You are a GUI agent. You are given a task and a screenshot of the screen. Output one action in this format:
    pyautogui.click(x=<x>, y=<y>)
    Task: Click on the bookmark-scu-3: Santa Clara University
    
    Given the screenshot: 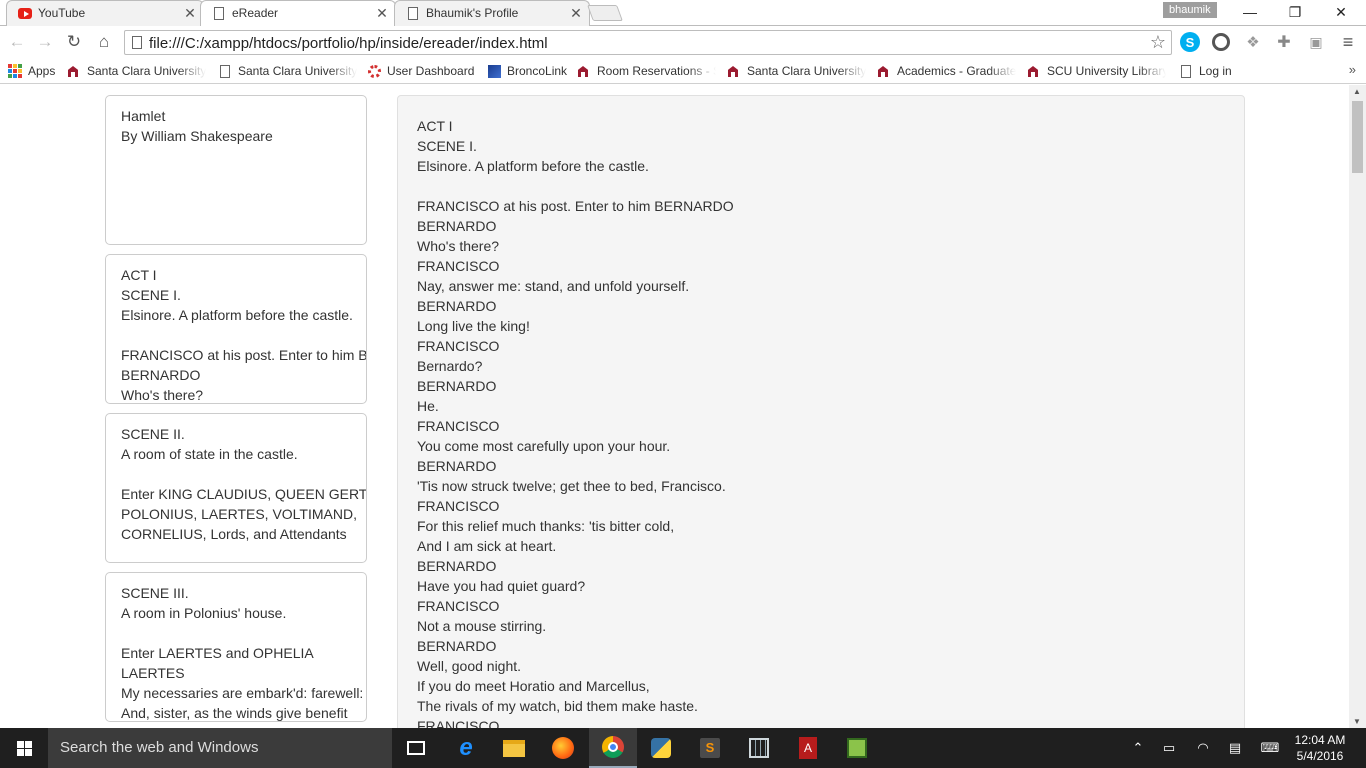 What is the action you would take?
    pyautogui.click(x=796, y=71)
    